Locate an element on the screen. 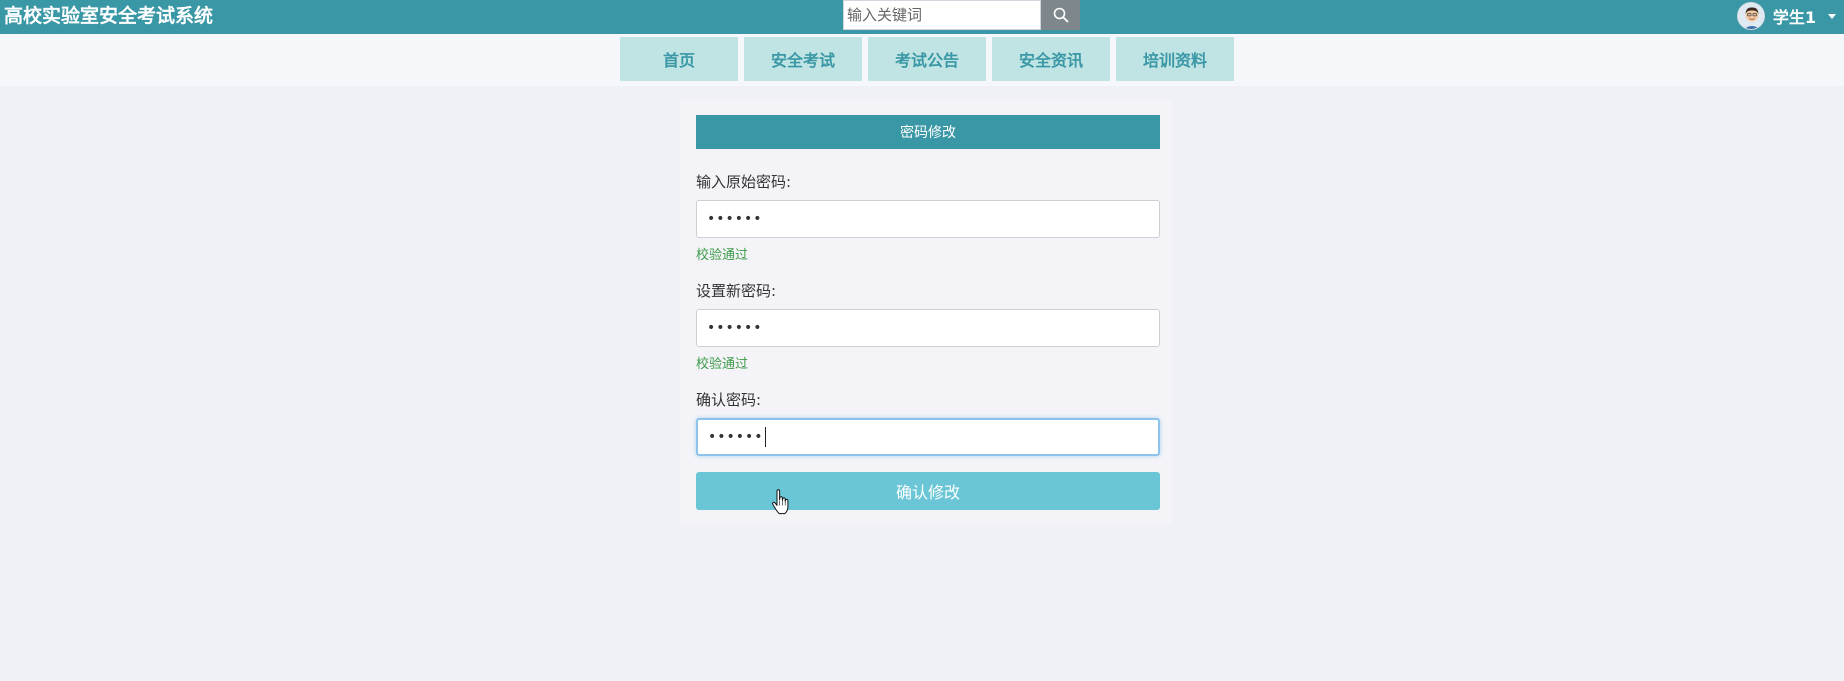 The image size is (1844, 681). old-password-input: •••••• is located at coordinates (928, 219).